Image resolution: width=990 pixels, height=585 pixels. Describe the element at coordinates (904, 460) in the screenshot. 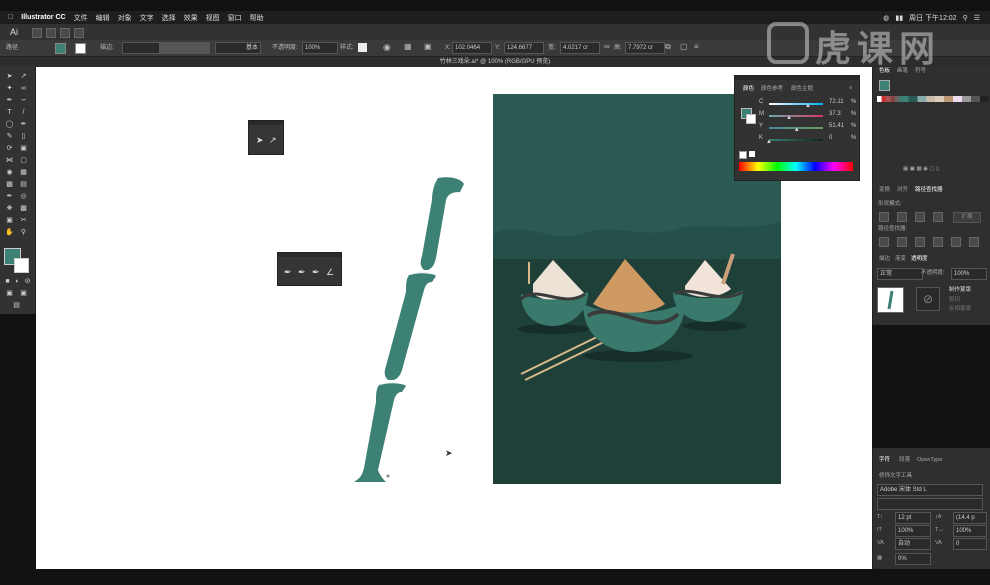

I see `tab-paragraph: 段落` at that location.